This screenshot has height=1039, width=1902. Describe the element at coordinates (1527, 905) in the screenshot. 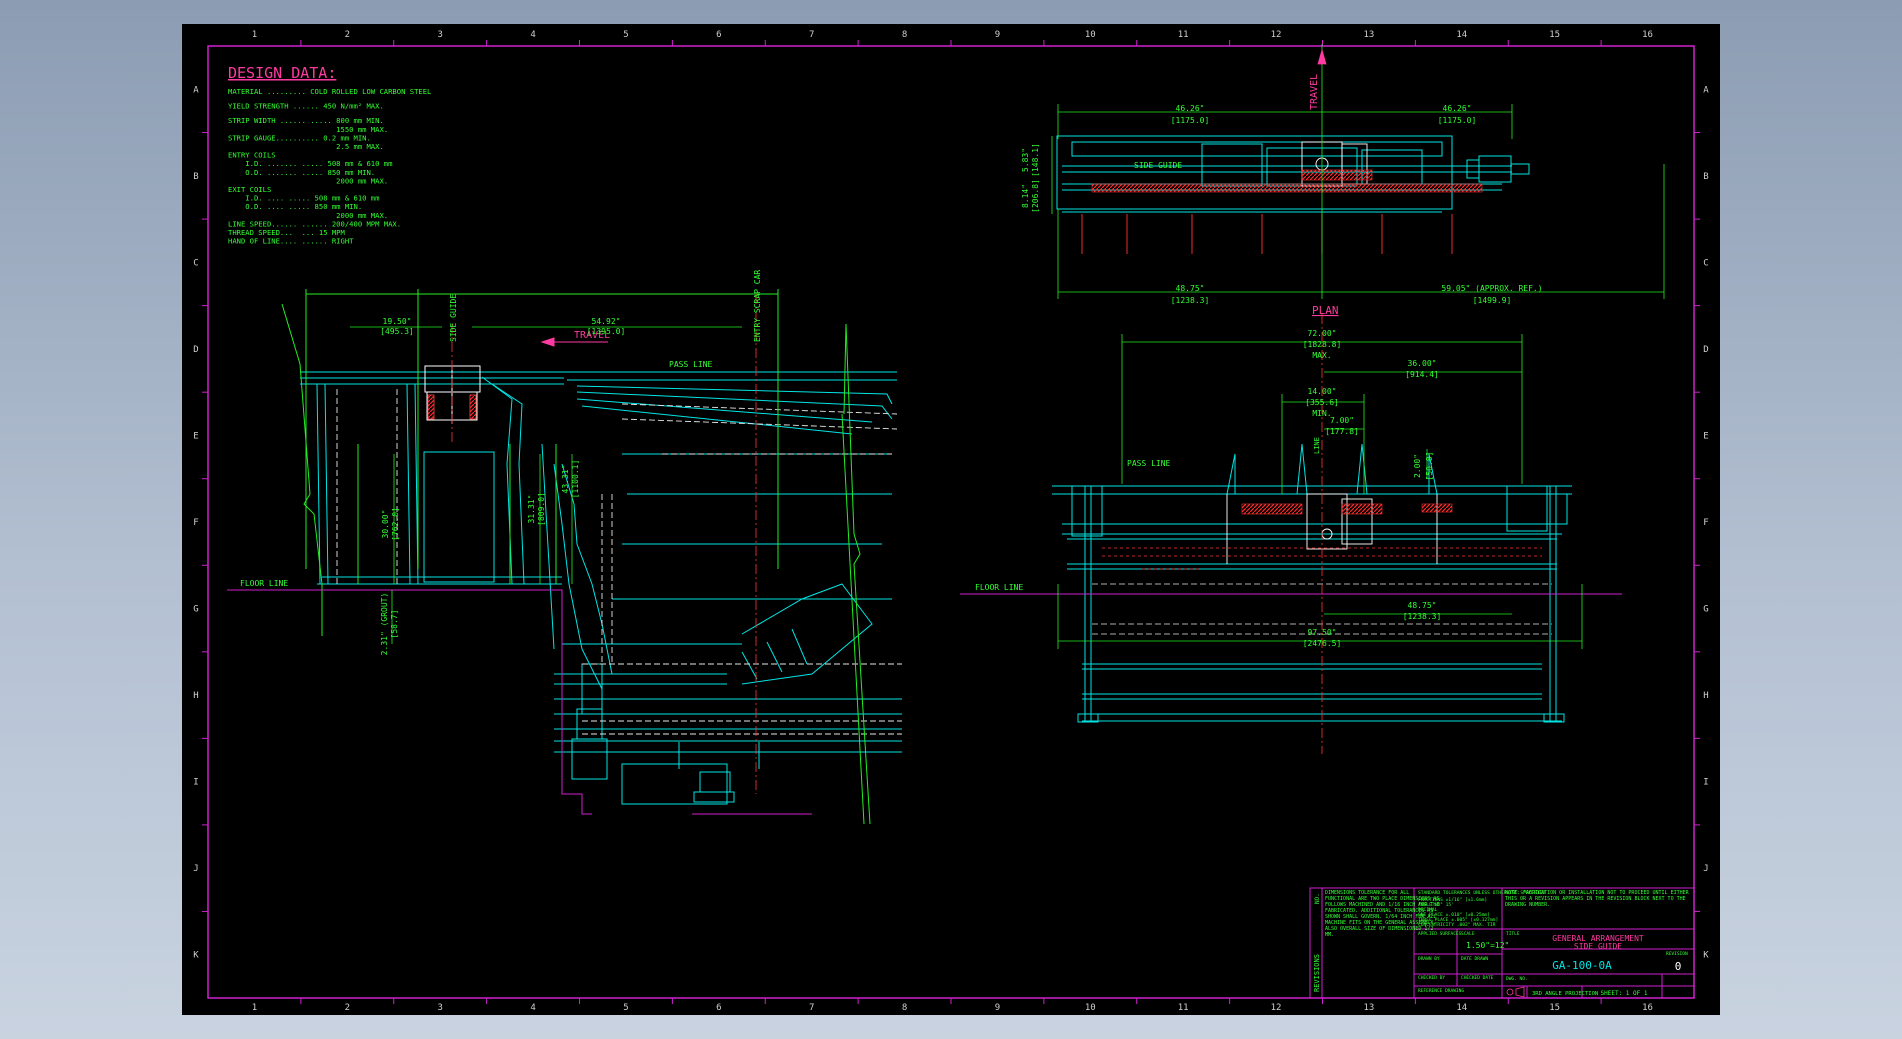

I see `fabrication-note-line: DRAWING NUMBER.` at that location.